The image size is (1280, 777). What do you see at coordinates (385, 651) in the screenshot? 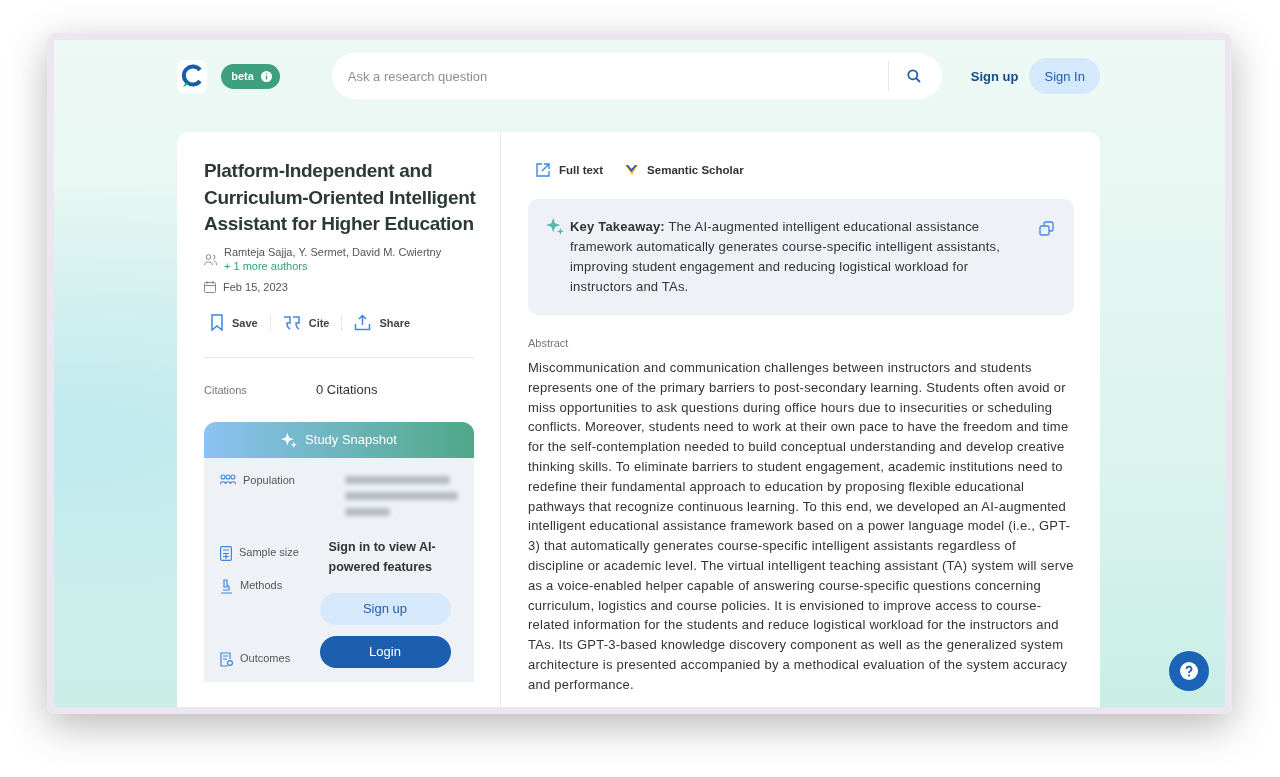
I see `login-button: Login` at bounding box center [385, 651].